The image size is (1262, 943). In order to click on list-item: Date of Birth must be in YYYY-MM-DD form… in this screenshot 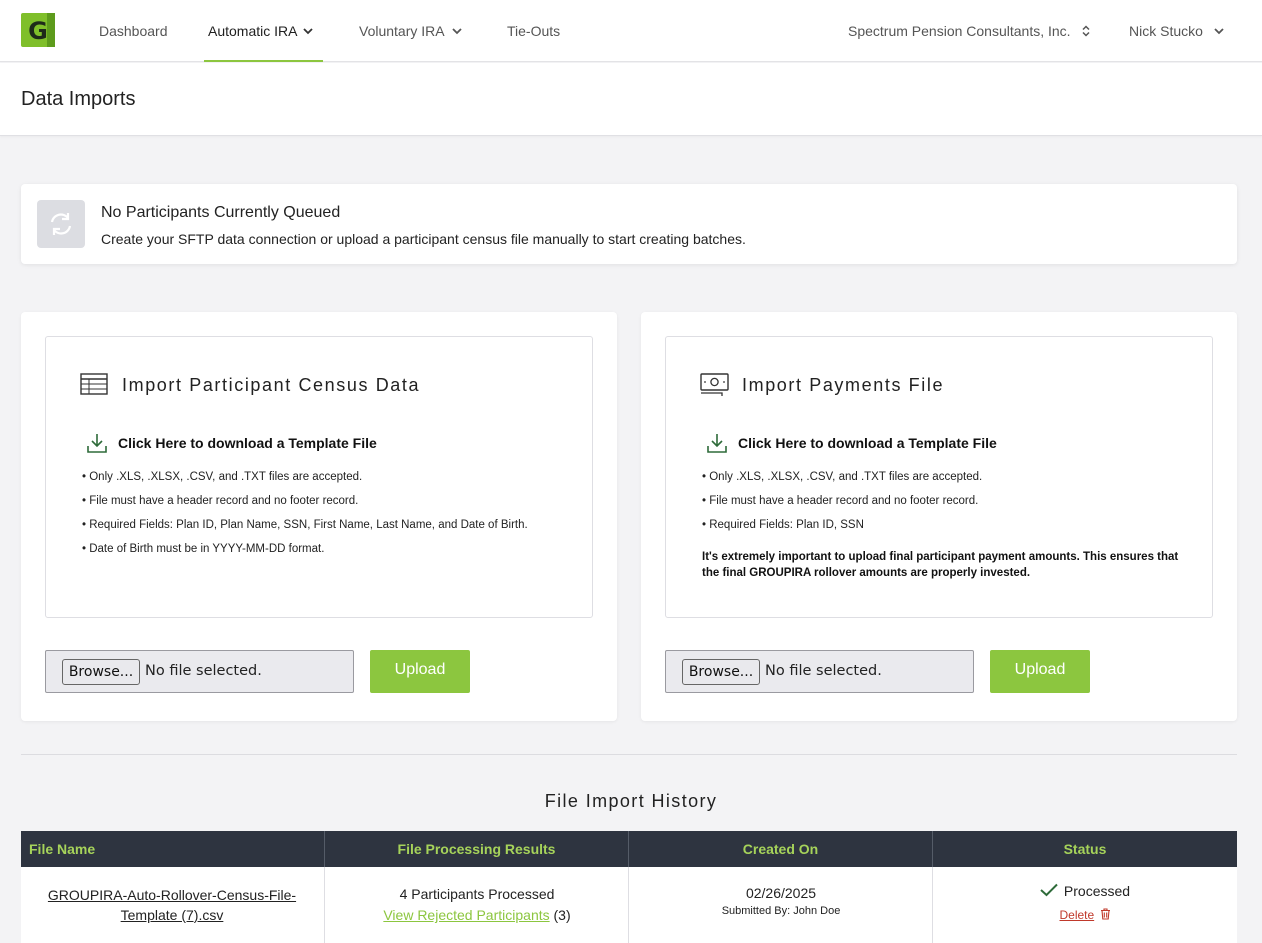, I will do `click(305, 554)`.